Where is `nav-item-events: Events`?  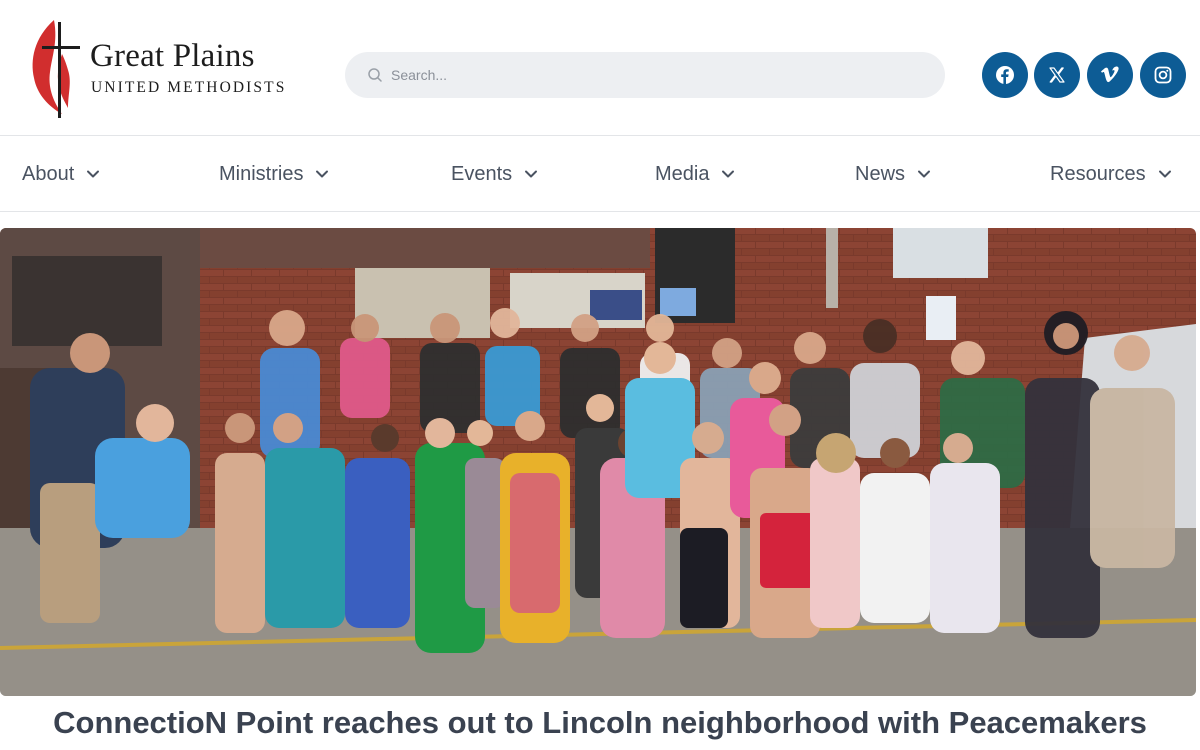 nav-item-events: Events is located at coordinates (494, 174).